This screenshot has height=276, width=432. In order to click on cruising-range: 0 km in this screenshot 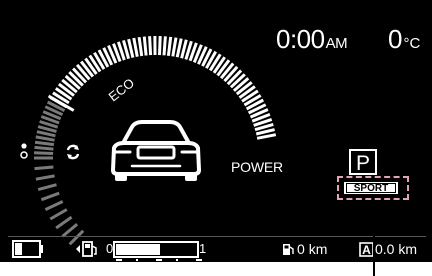, I will do `click(312, 249)`.